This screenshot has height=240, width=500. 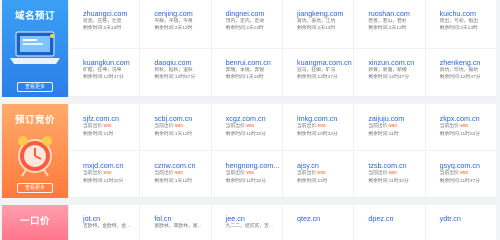 I want to click on domain-card: kuangkun.com 旷鲲，狂坤，况坤 剩余时间:12时47分, so click(x=104, y=72).